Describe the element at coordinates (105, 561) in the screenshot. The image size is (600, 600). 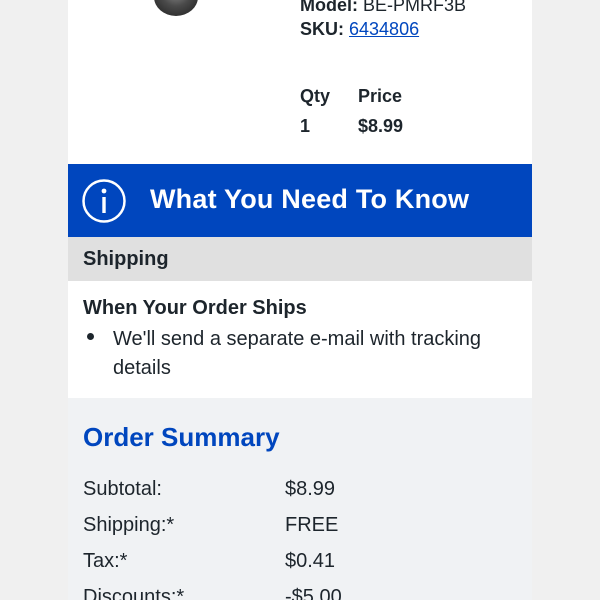
I see `summary-label: Tax:*` at that location.